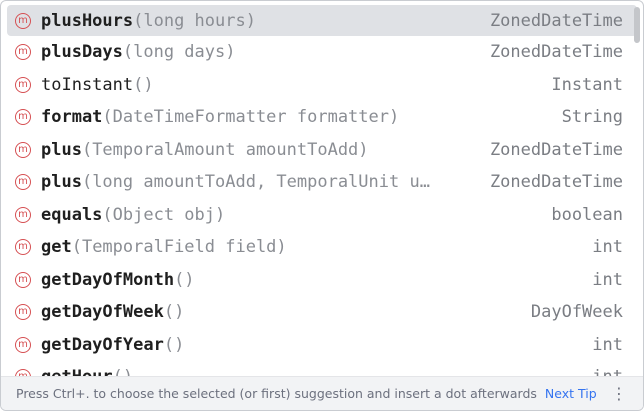 The height and width of the screenshot is (411, 644). Describe the element at coordinates (225, 149) in the screenshot. I see `method-params: (TemporalAmount amountToAdd)` at that location.